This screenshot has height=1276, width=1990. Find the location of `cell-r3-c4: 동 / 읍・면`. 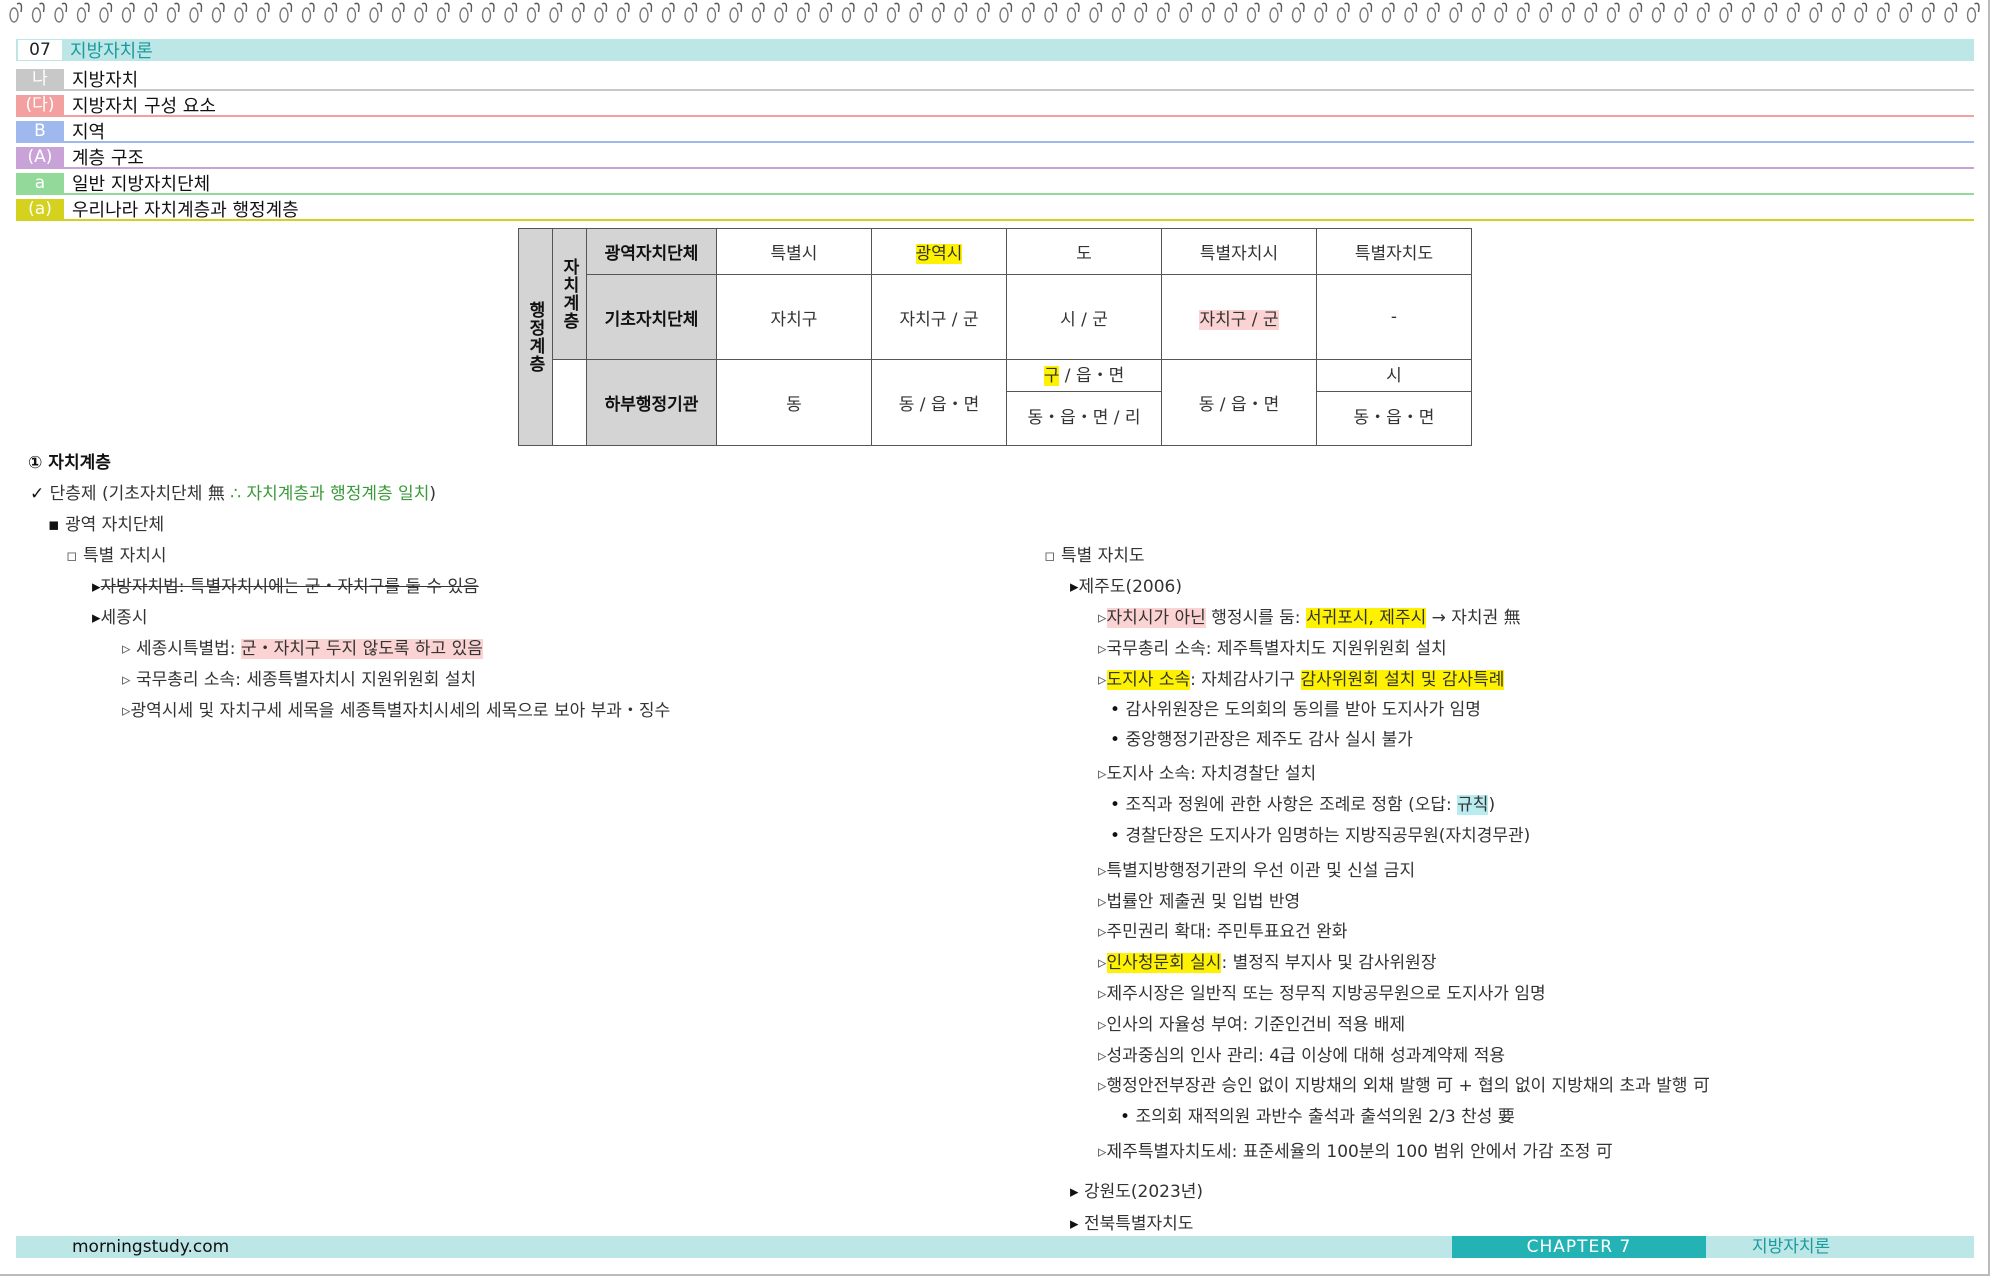

cell-r3-c4: 동 / 읍・면 is located at coordinates (1239, 402).